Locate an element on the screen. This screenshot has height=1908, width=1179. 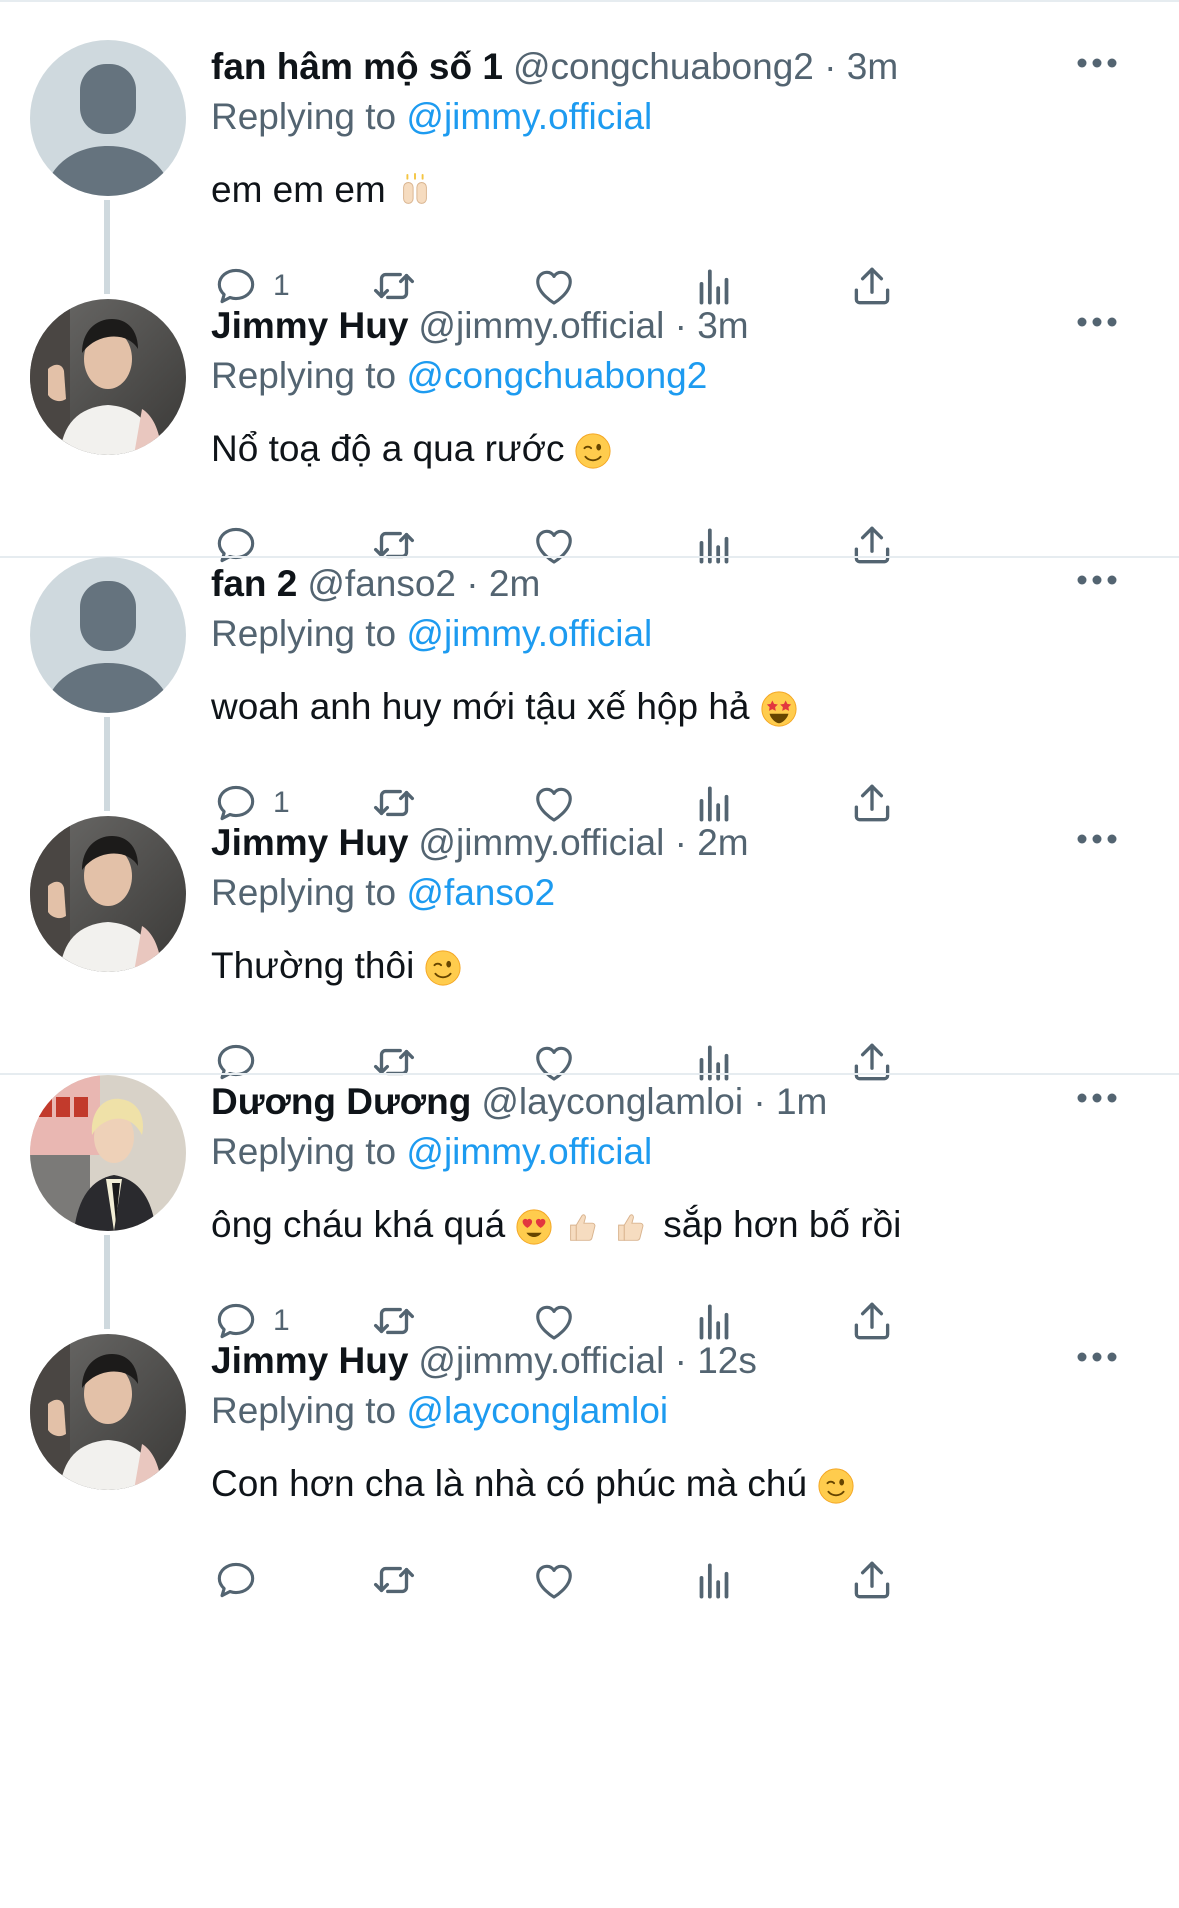
author-meta: @congchuabong2 · 3m is located at coordinates (705, 66).